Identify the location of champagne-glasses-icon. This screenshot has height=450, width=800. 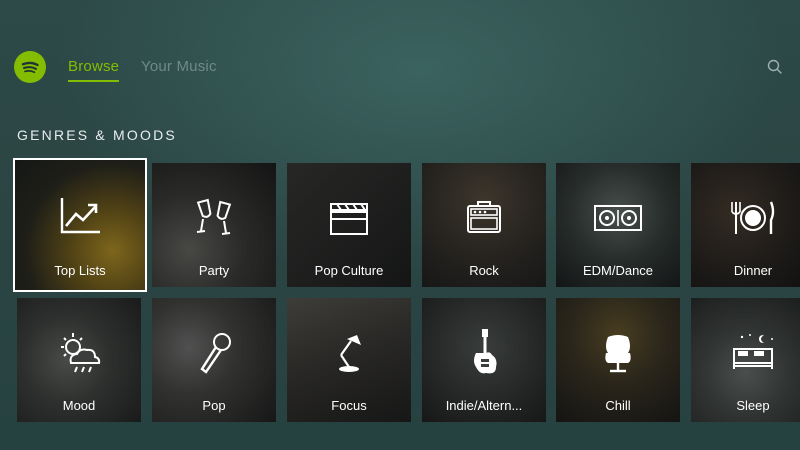
(214, 218).